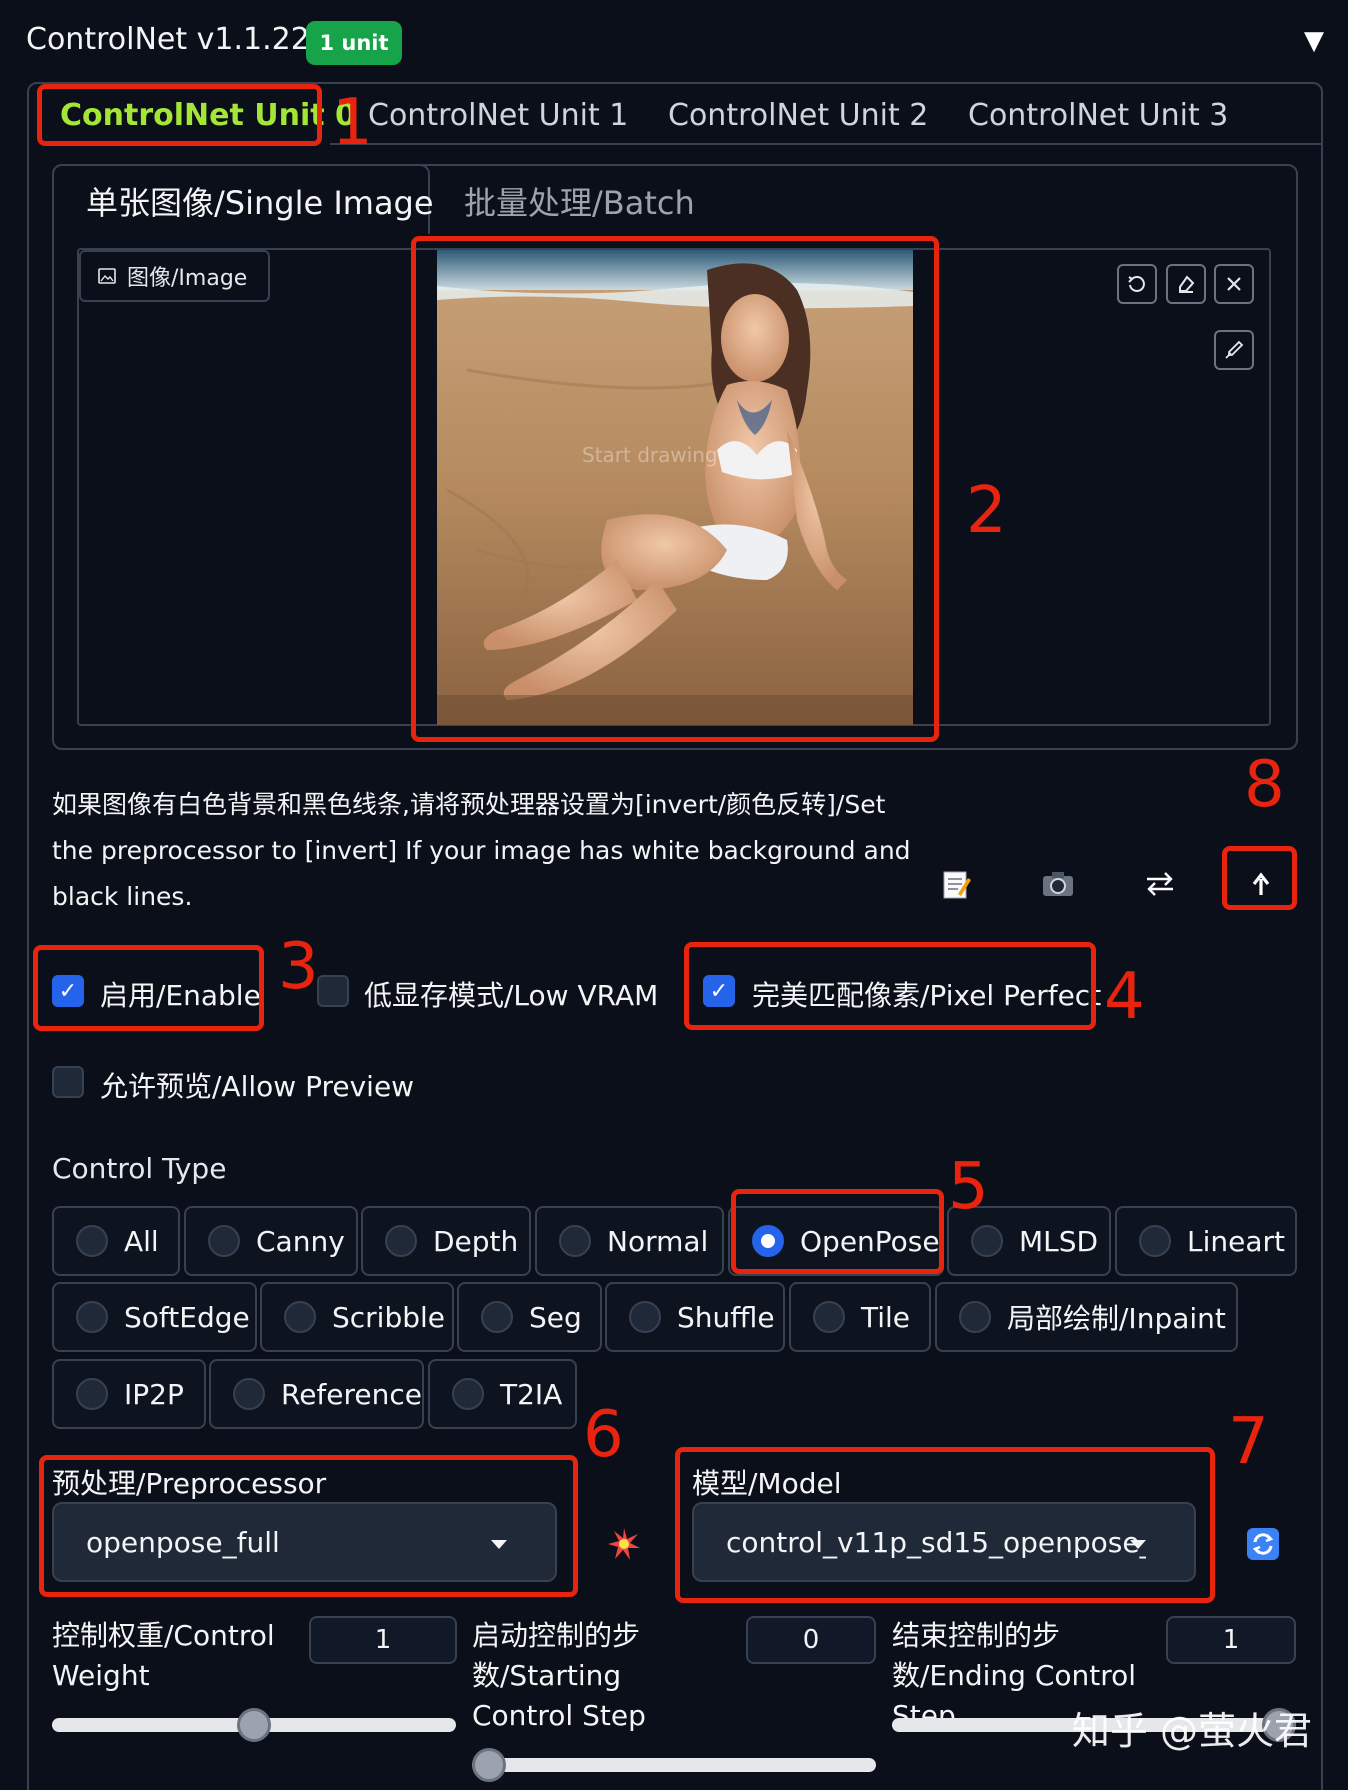 The height and width of the screenshot is (1790, 1348). Describe the element at coordinates (383, 1640) in the screenshot. I see `control-weight-input: 1` at that location.